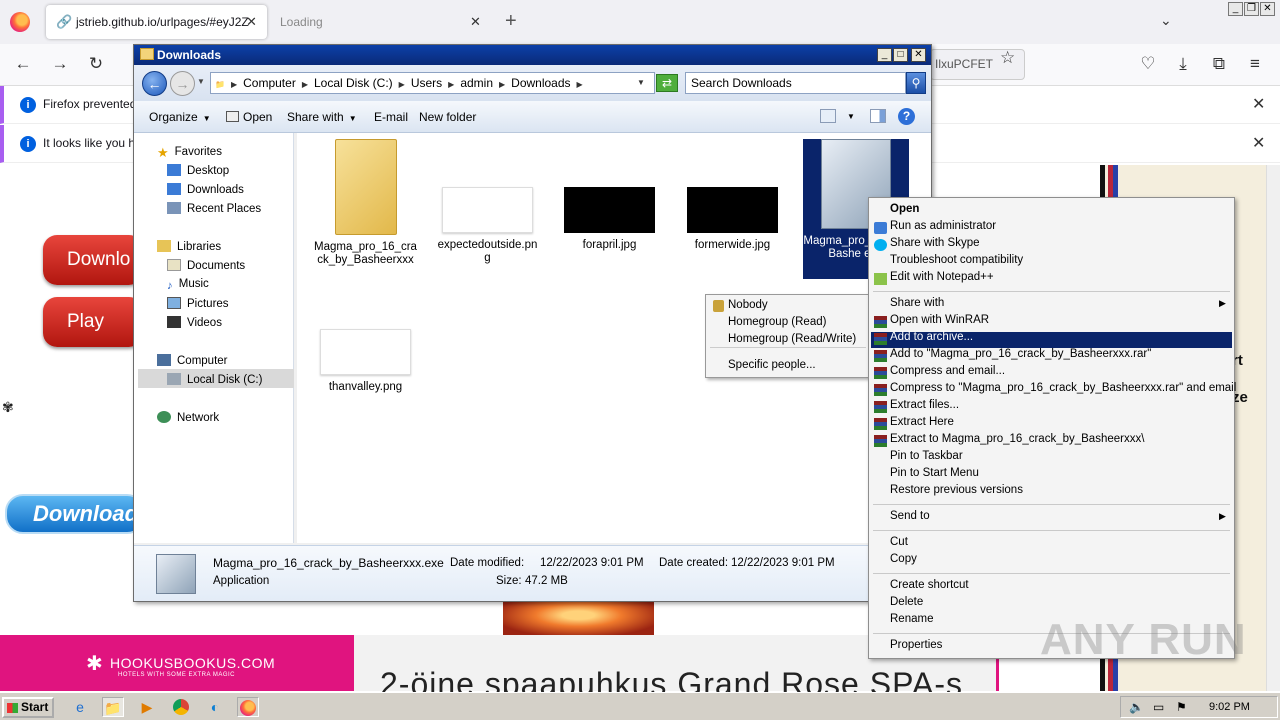 This screenshot has height=720, width=1280. Describe the element at coordinates (322, 117) in the screenshot. I see `share-with-button: Share with ▼` at that location.